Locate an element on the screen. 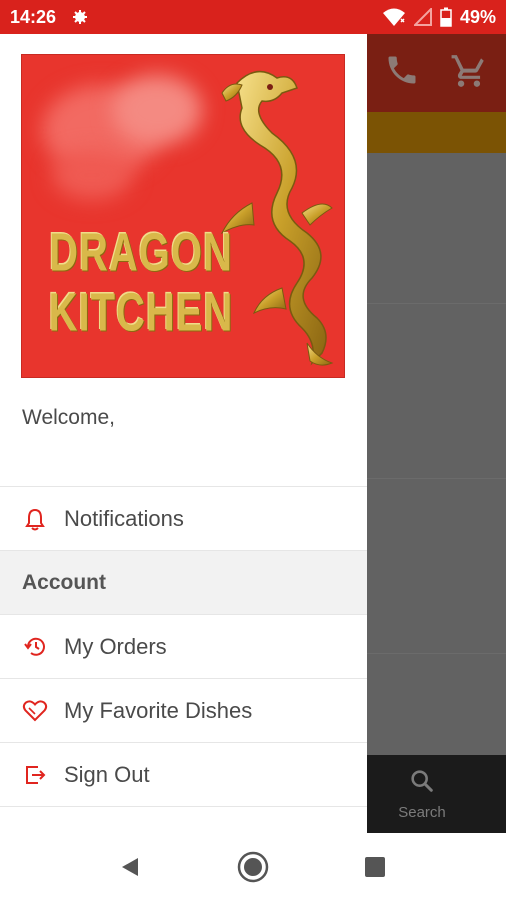  history-icon is located at coordinates (35, 647).